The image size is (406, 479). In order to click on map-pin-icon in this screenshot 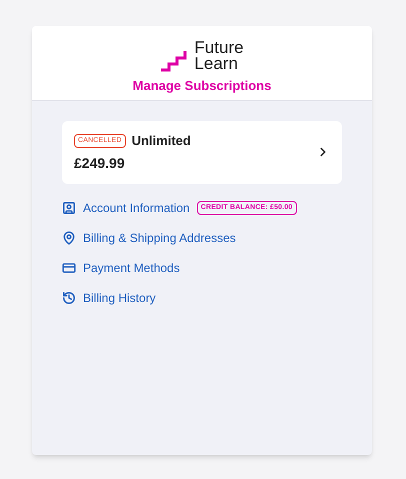, I will do `click(69, 238)`.